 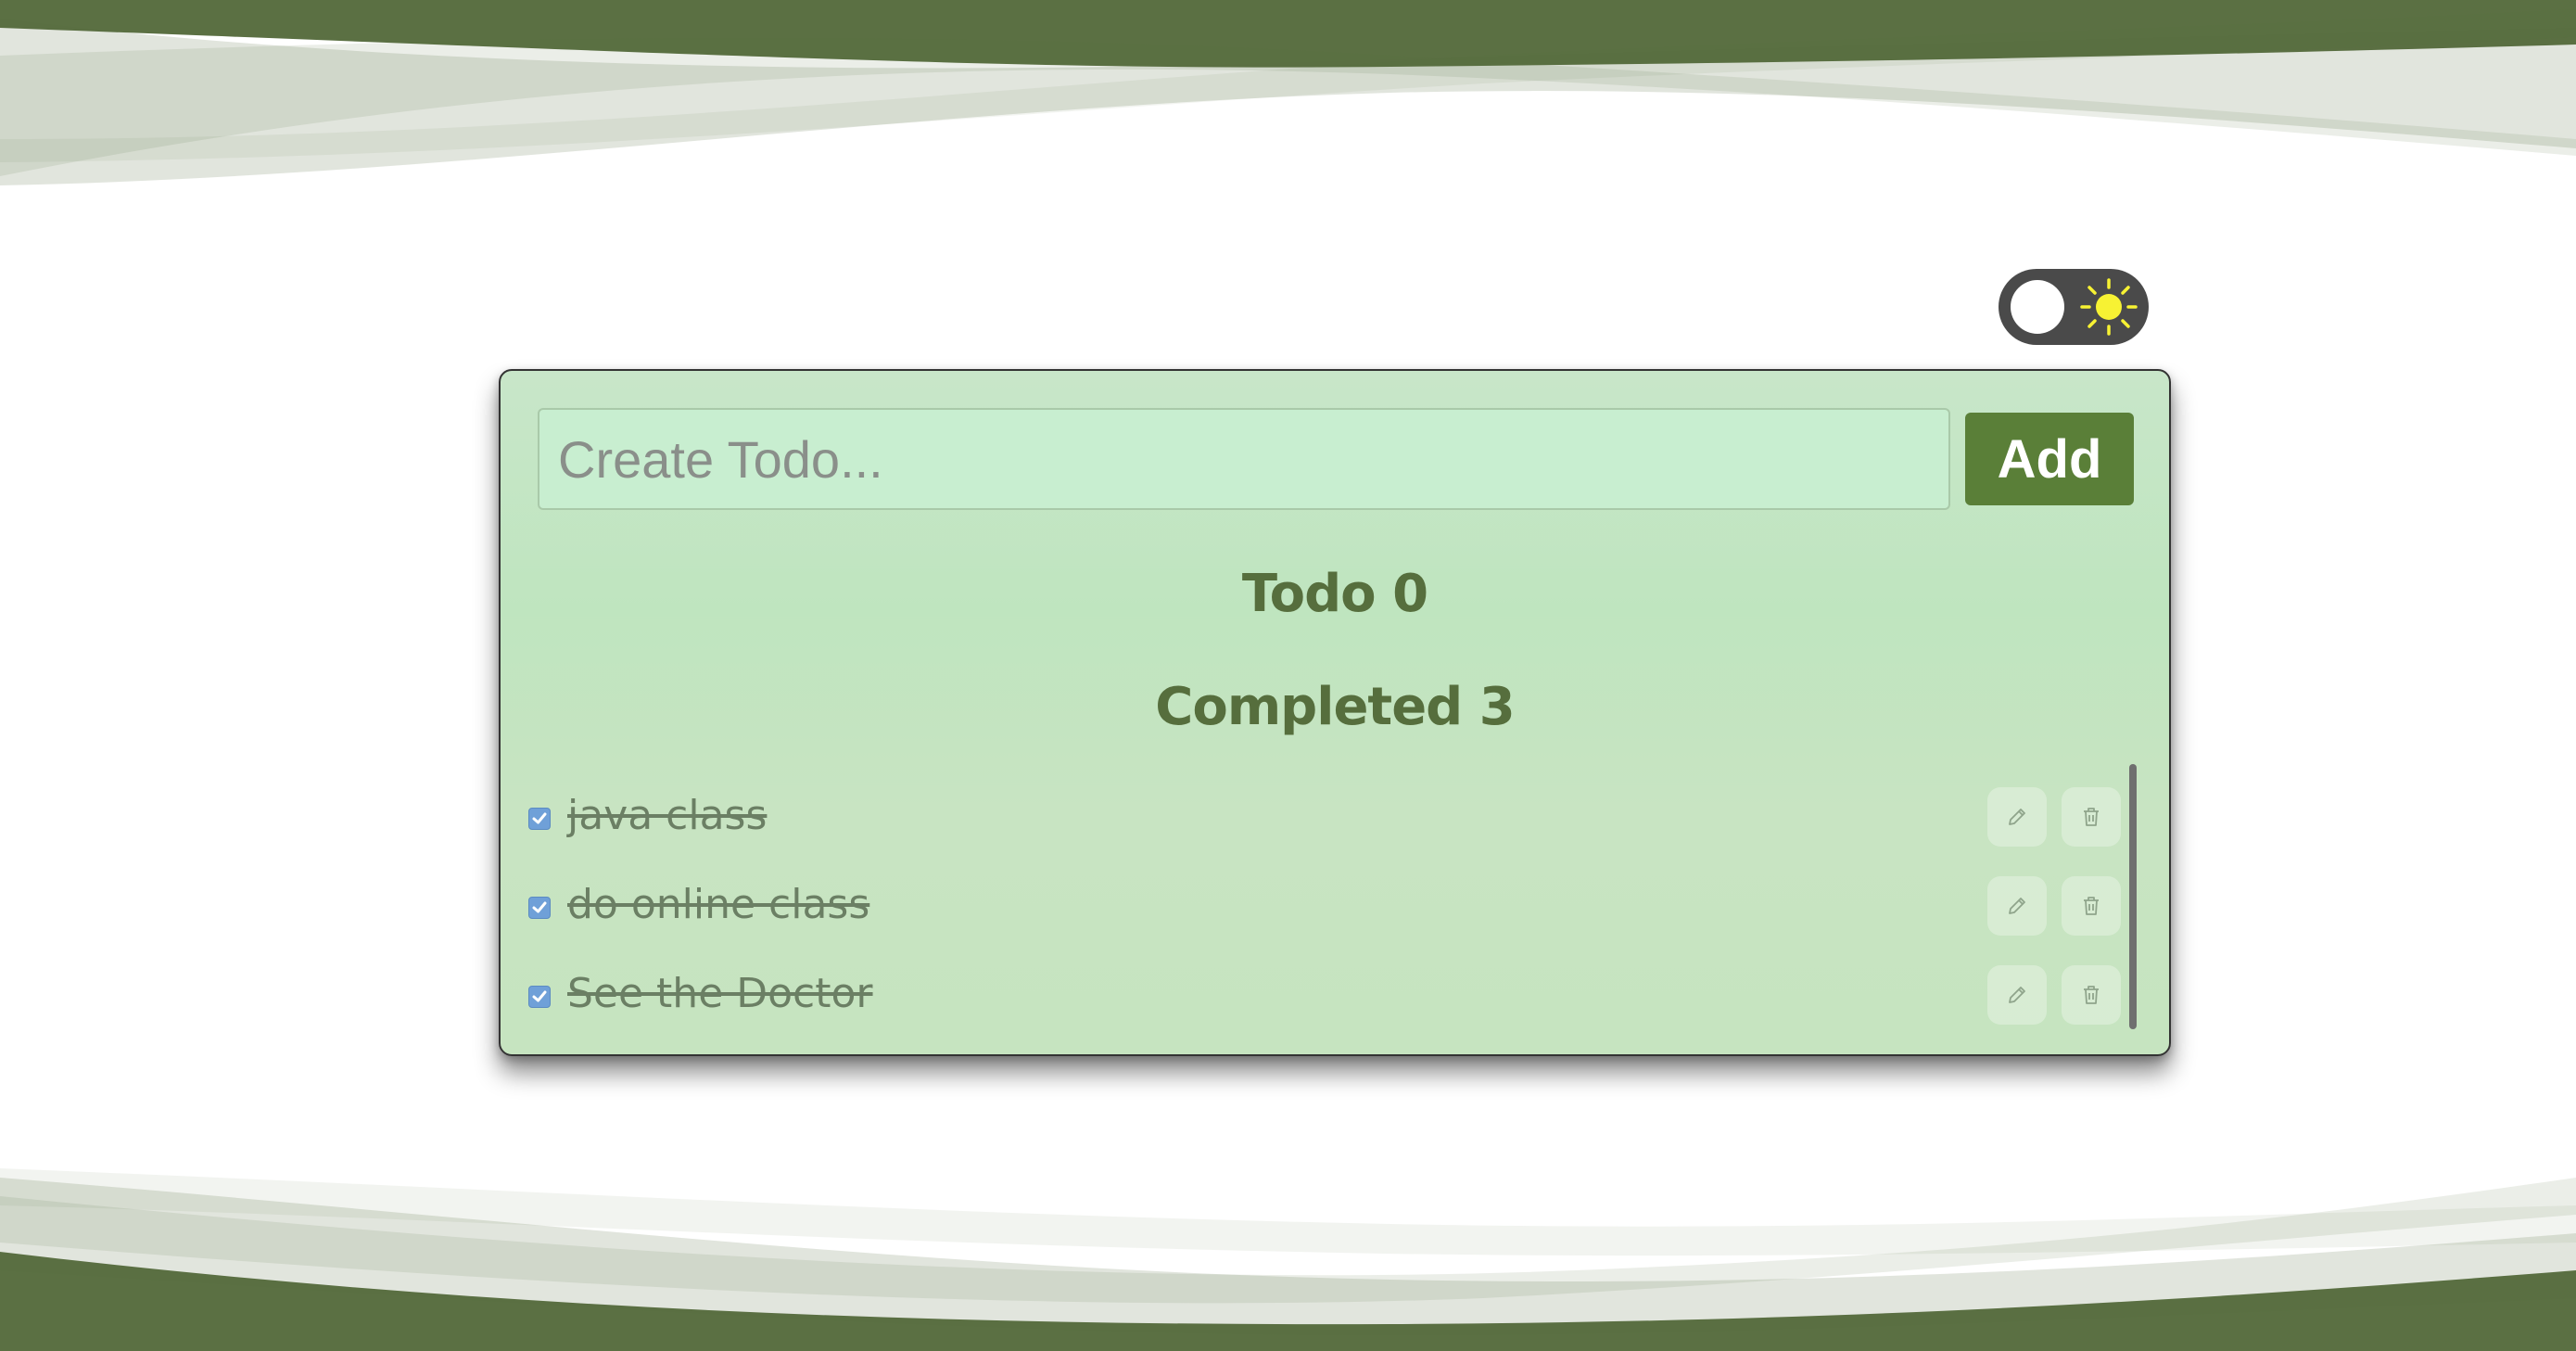 What do you see at coordinates (2037, 307) in the screenshot?
I see `toggle-knob` at bounding box center [2037, 307].